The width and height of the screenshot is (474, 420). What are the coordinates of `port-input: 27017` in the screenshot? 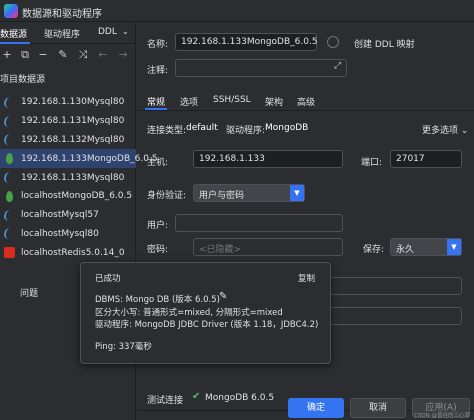 It's located at (426, 159).